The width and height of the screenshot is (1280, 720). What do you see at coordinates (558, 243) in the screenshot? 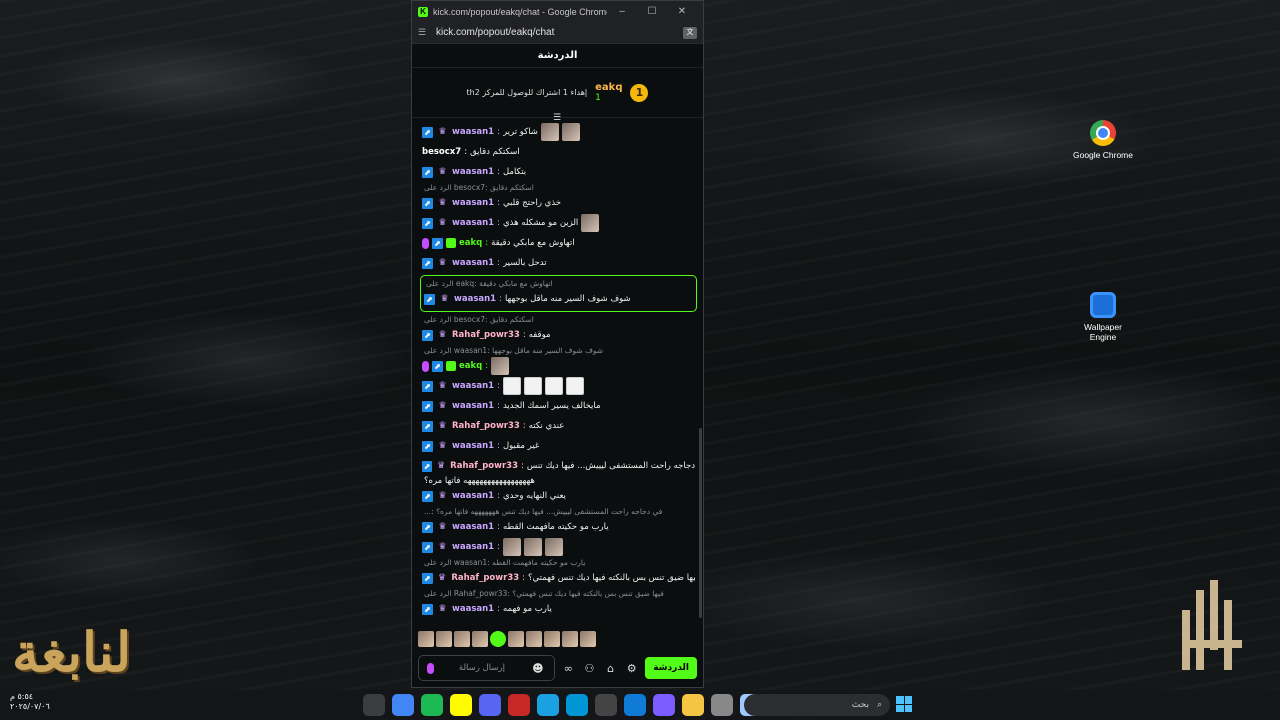
I see `chat-message: ⬈ eakq: اتهاوش مع مابكي دقيقة` at bounding box center [558, 243].